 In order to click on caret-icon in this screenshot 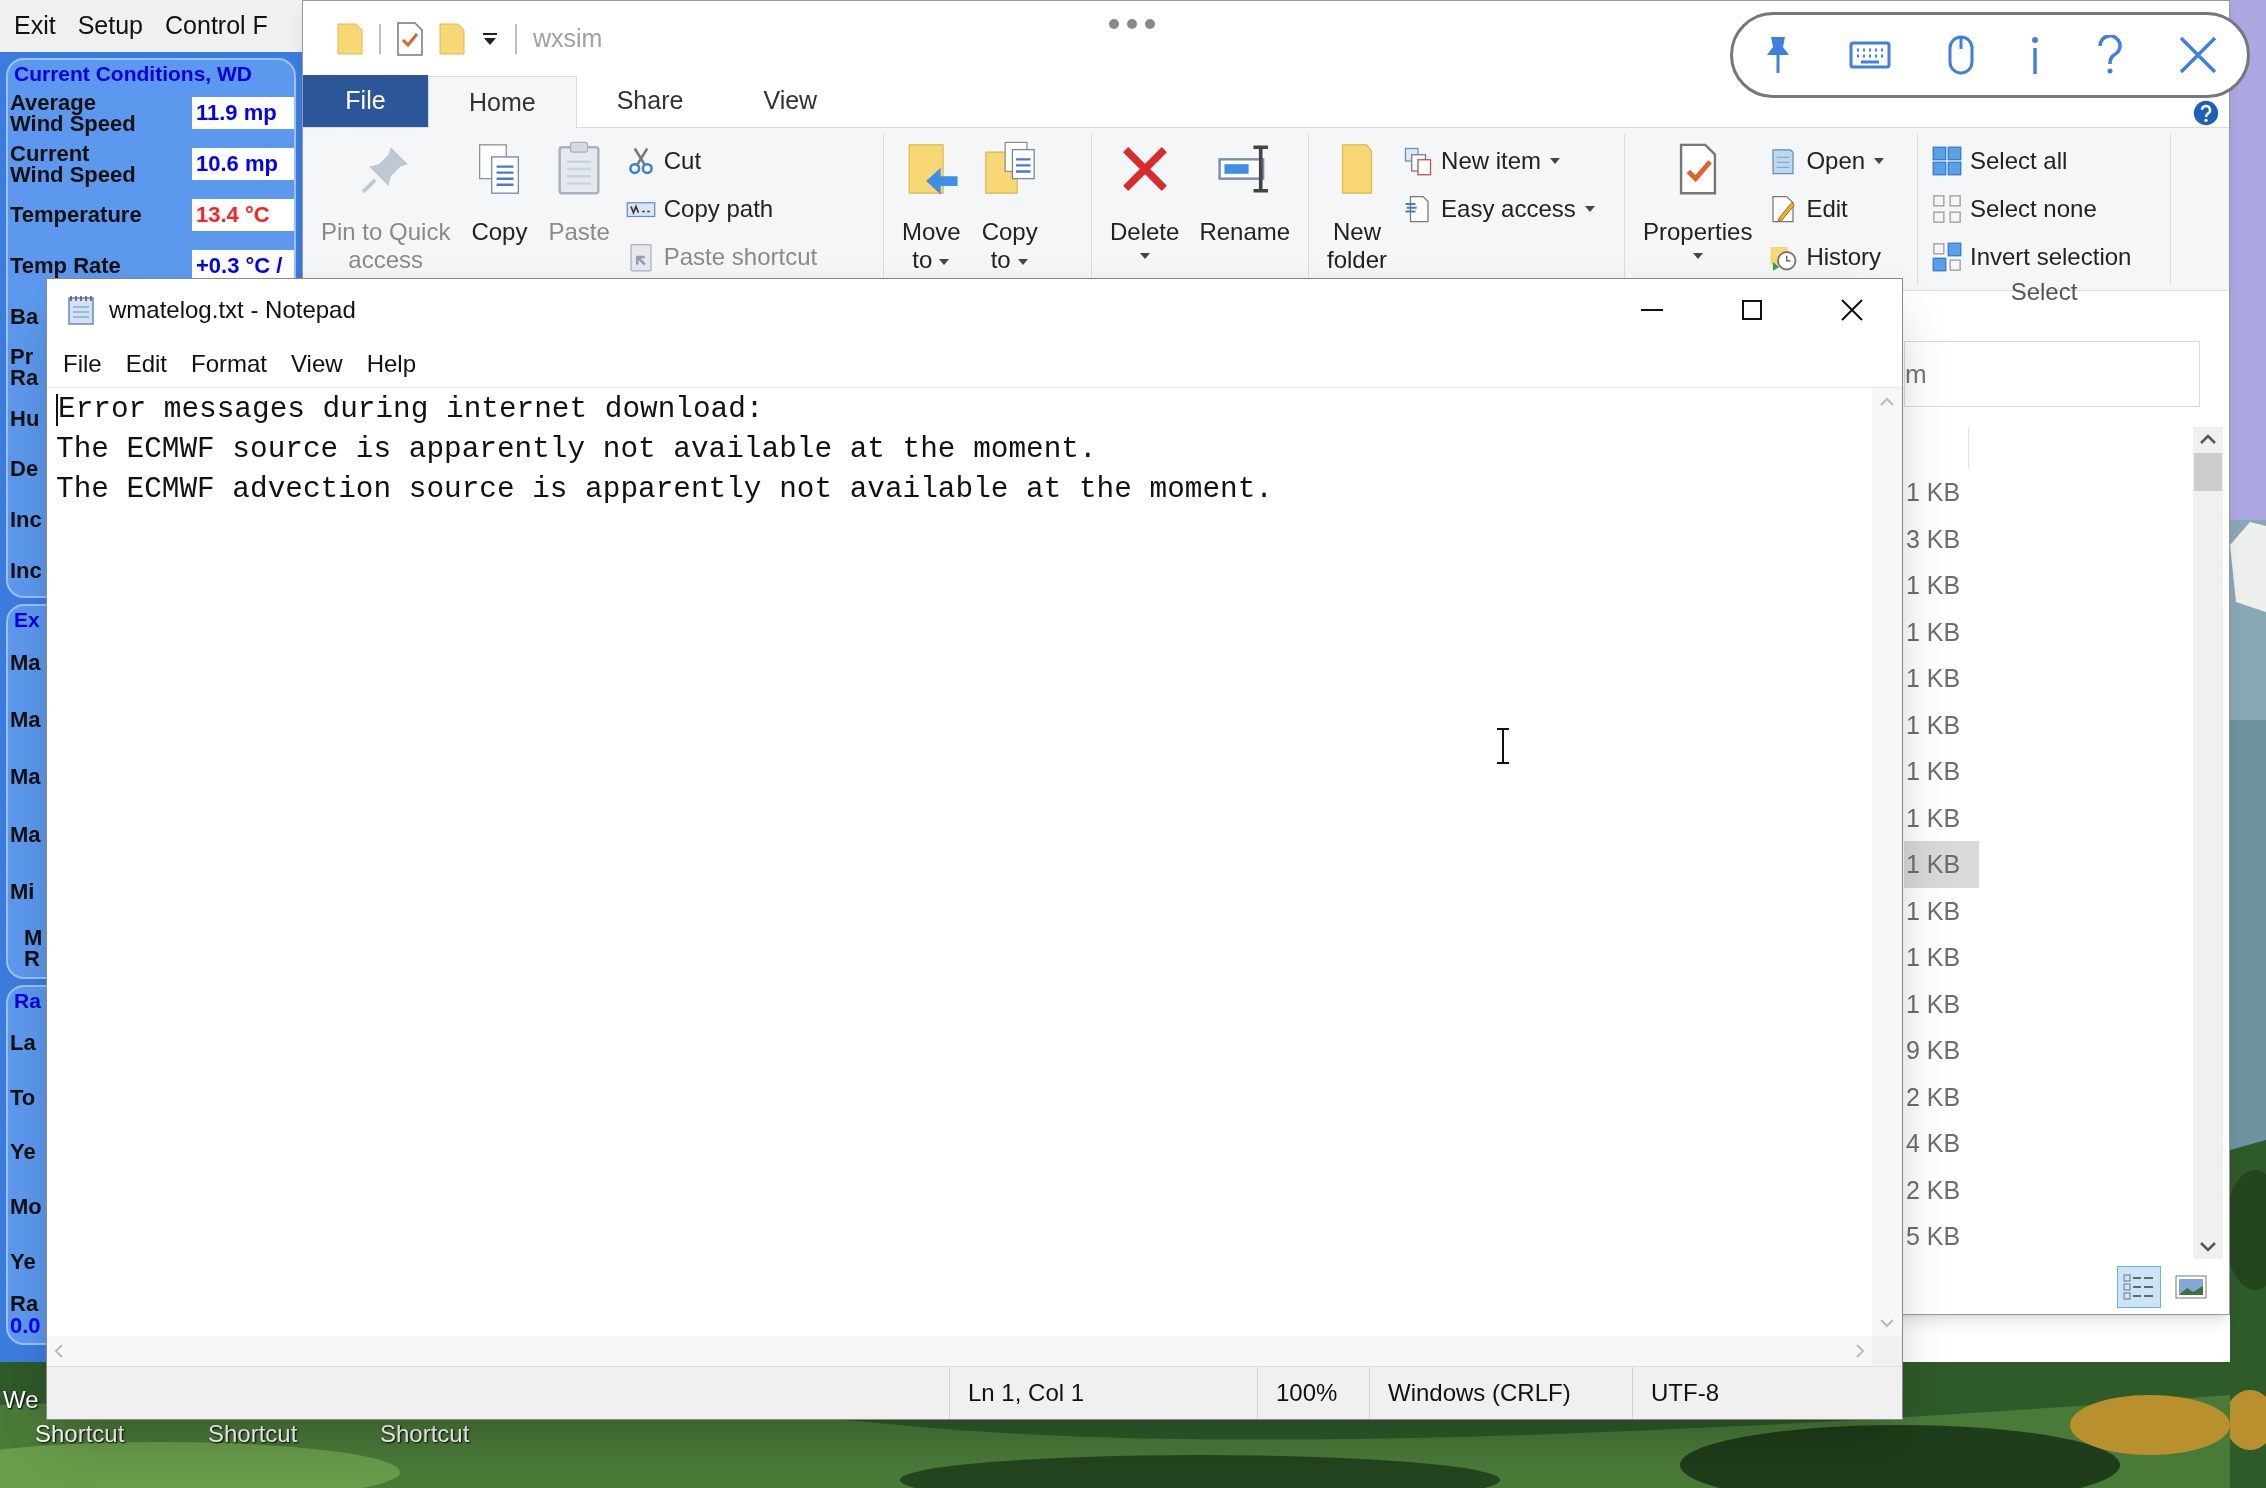, I will do `click(490, 38)`.